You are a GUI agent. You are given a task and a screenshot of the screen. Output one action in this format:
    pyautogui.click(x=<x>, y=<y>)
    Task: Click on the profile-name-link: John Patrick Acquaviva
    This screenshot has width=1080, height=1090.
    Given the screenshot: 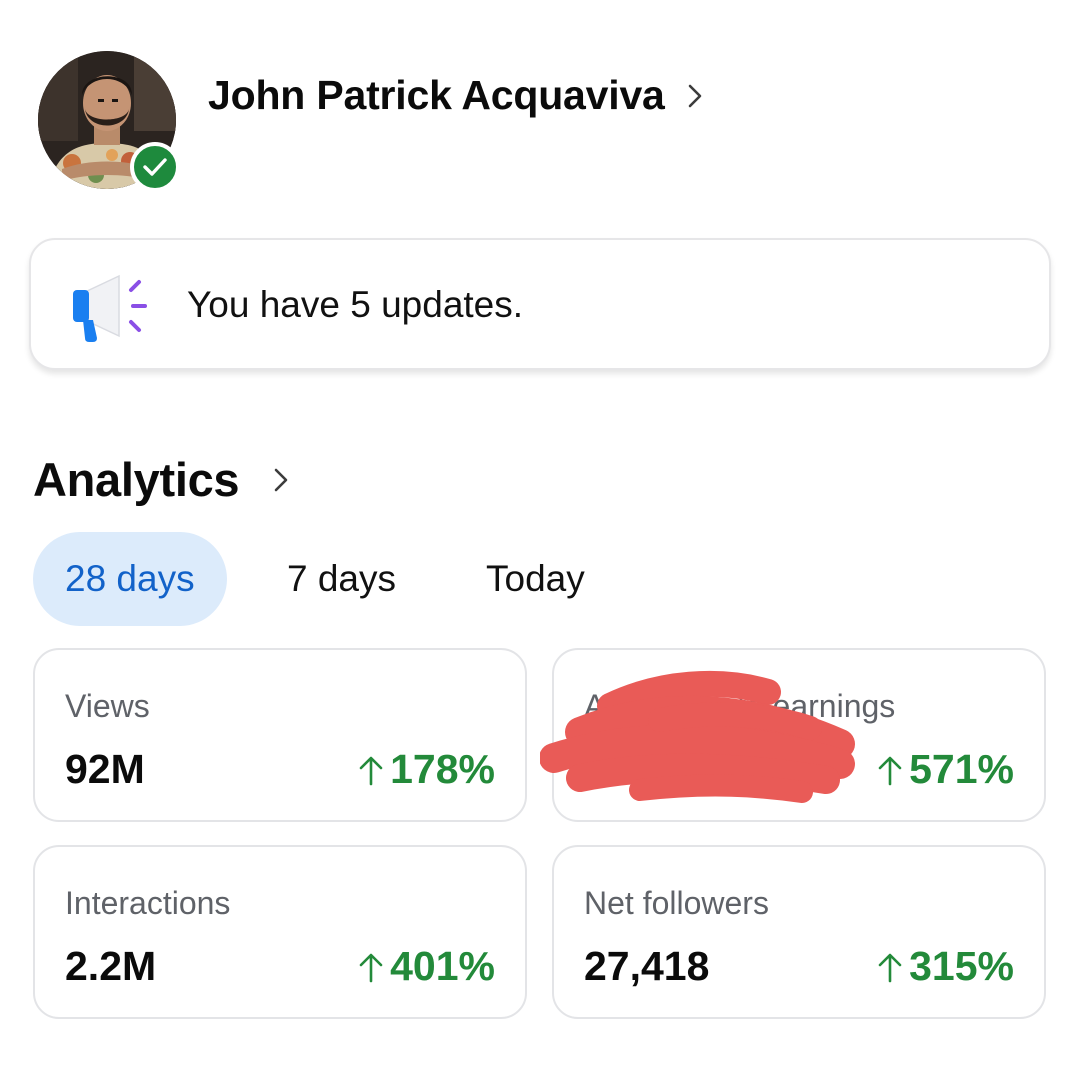 What is the action you would take?
    pyautogui.click(x=455, y=95)
    